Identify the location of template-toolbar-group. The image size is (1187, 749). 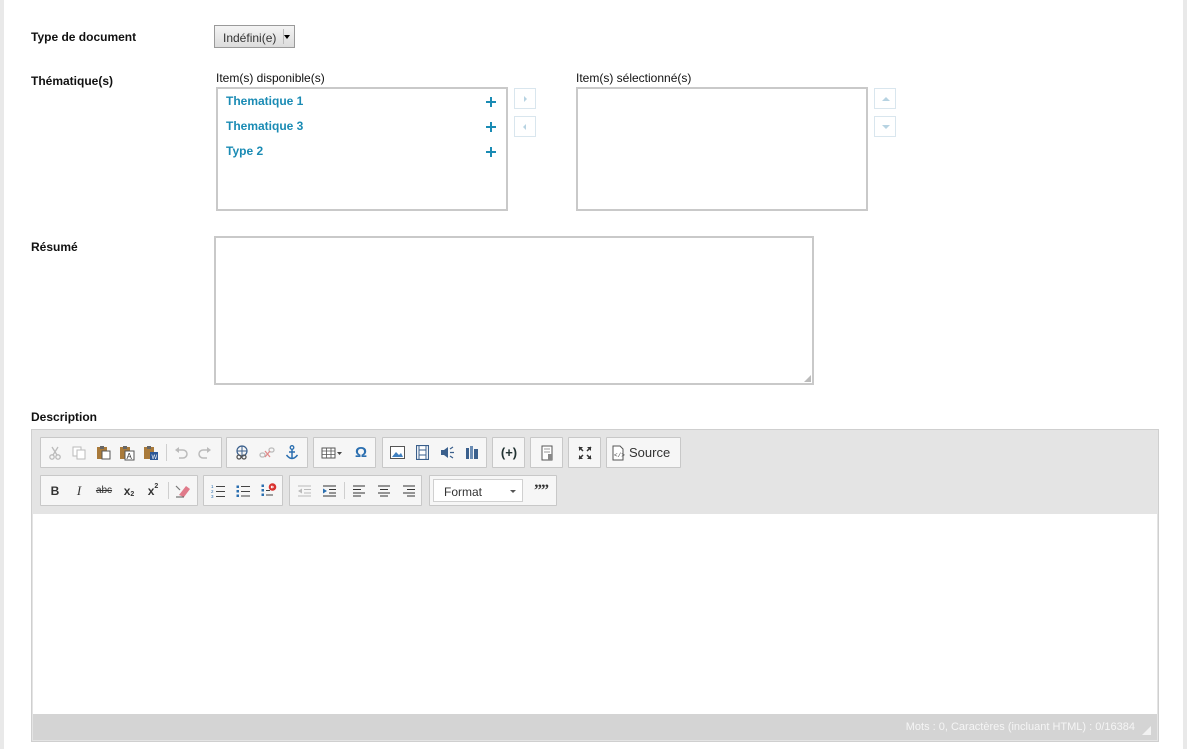
(546, 452).